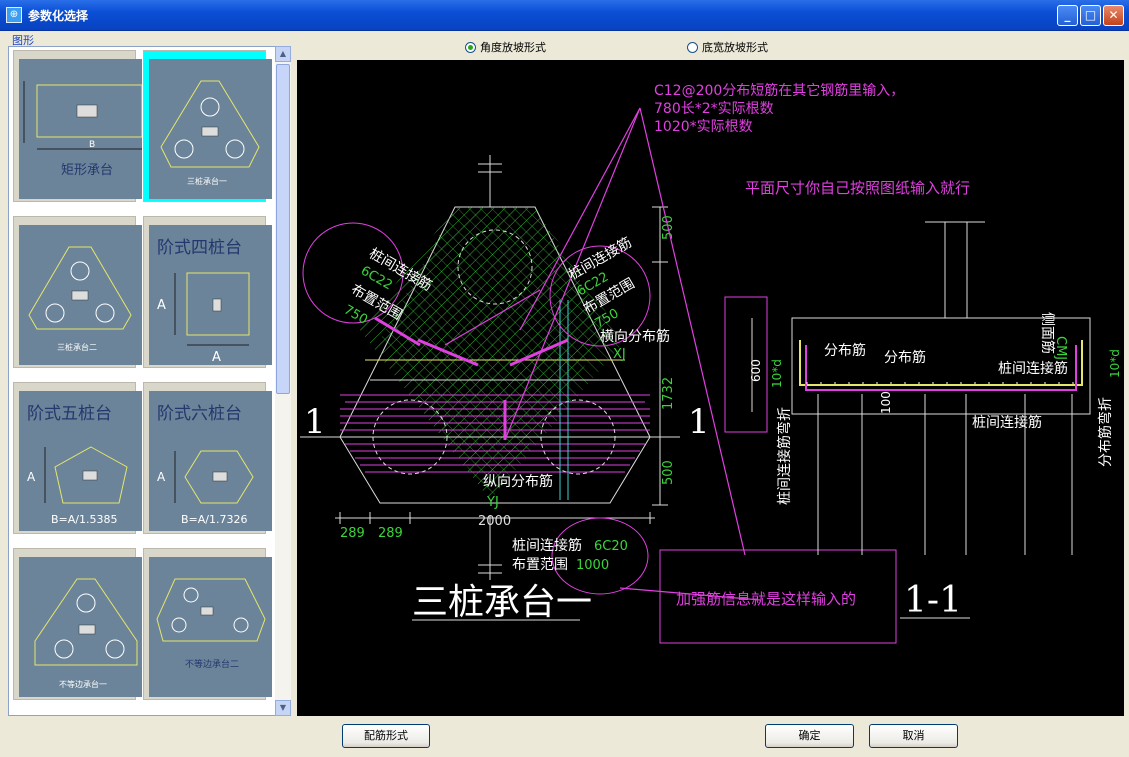 This screenshot has width=1129, height=757. Describe the element at coordinates (386, 736) in the screenshot. I see `rebar-form-button: 配筋形式` at that location.